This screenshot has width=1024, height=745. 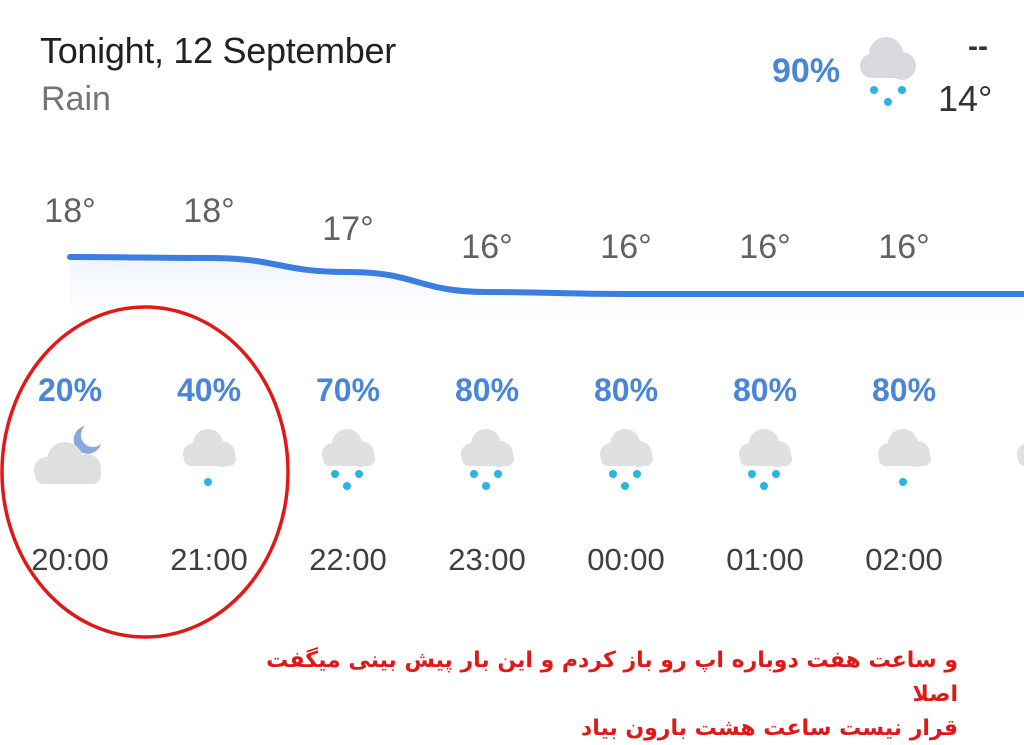 What do you see at coordinates (904, 559) in the screenshot?
I see `hour-time: 02:00` at bounding box center [904, 559].